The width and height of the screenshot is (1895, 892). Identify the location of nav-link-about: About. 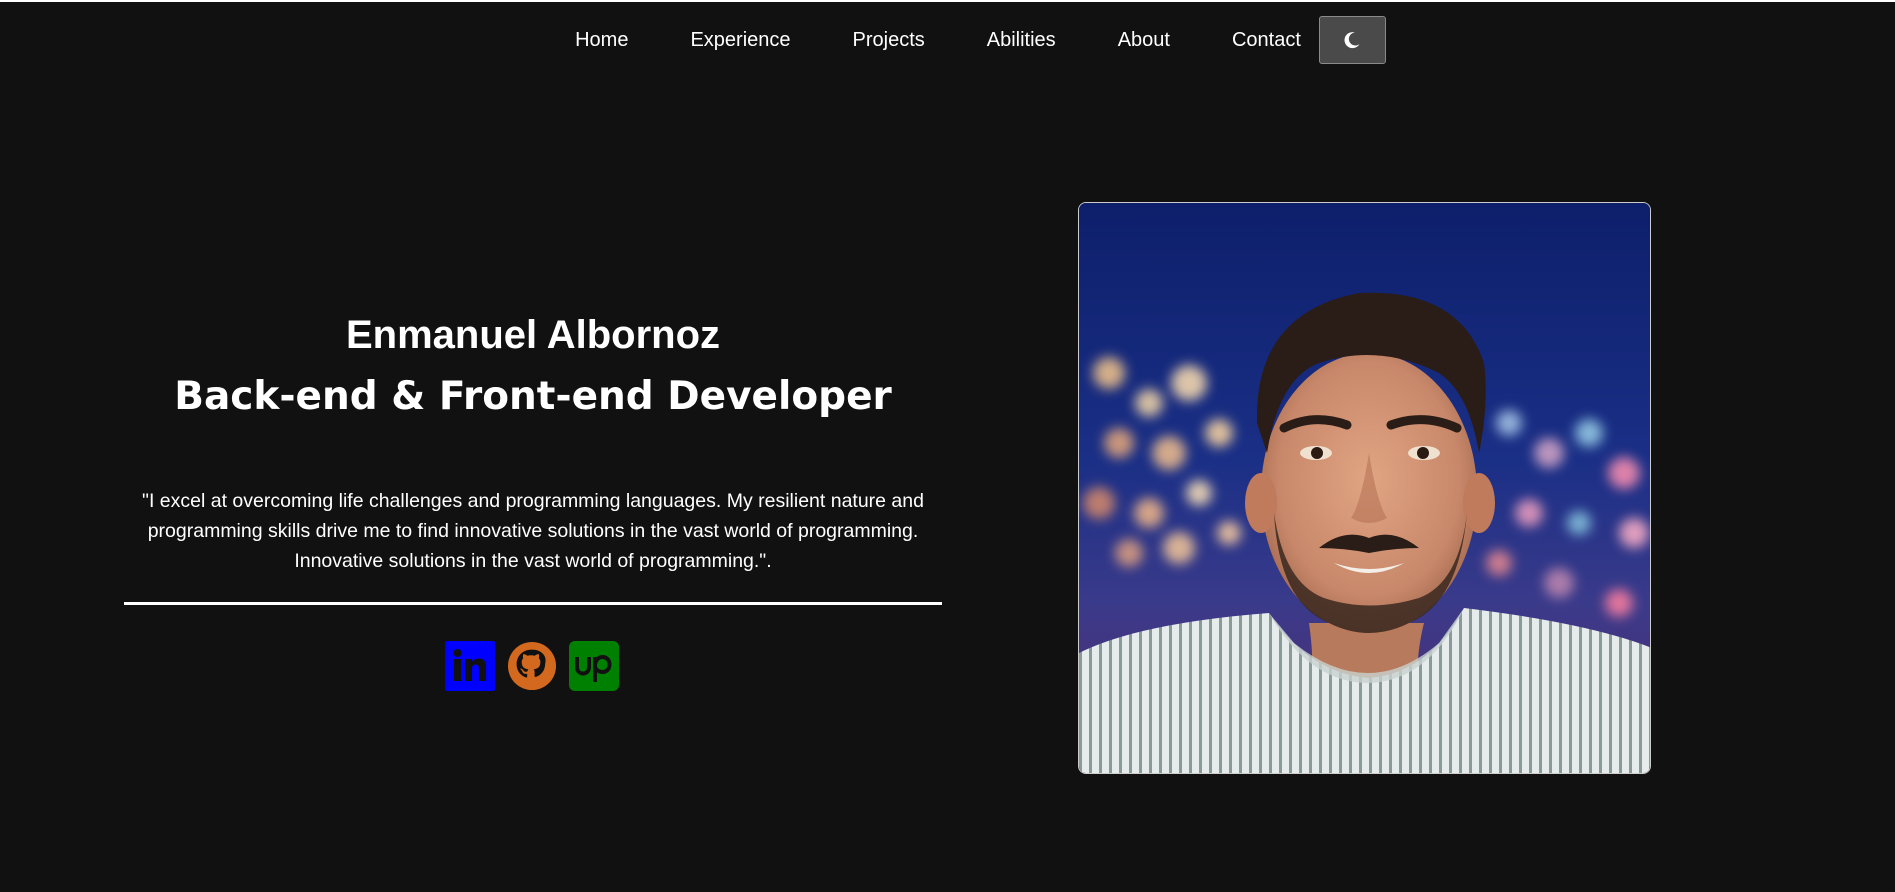
(1144, 40).